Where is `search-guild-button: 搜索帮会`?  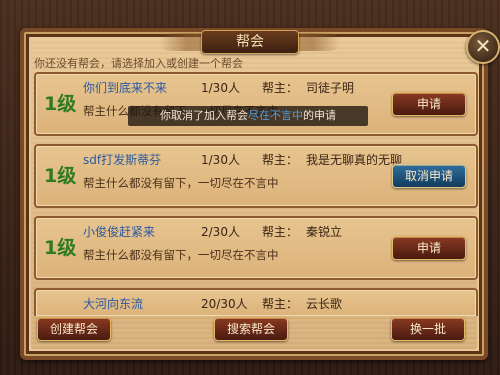
search-guild-button: 搜索帮会 is located at coordinates (251, 329).